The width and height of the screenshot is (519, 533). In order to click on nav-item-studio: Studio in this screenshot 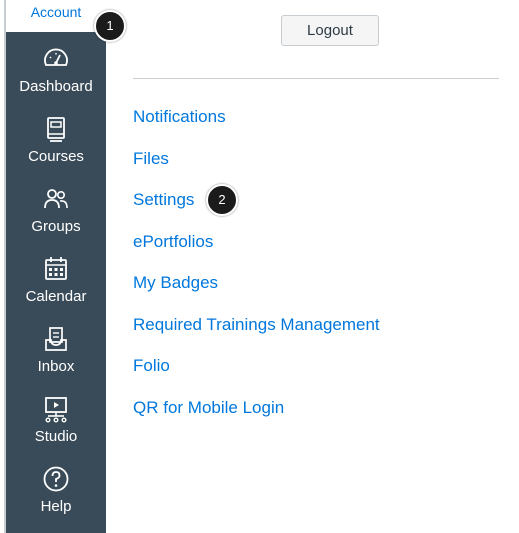, I will do `click(56, 422)`.